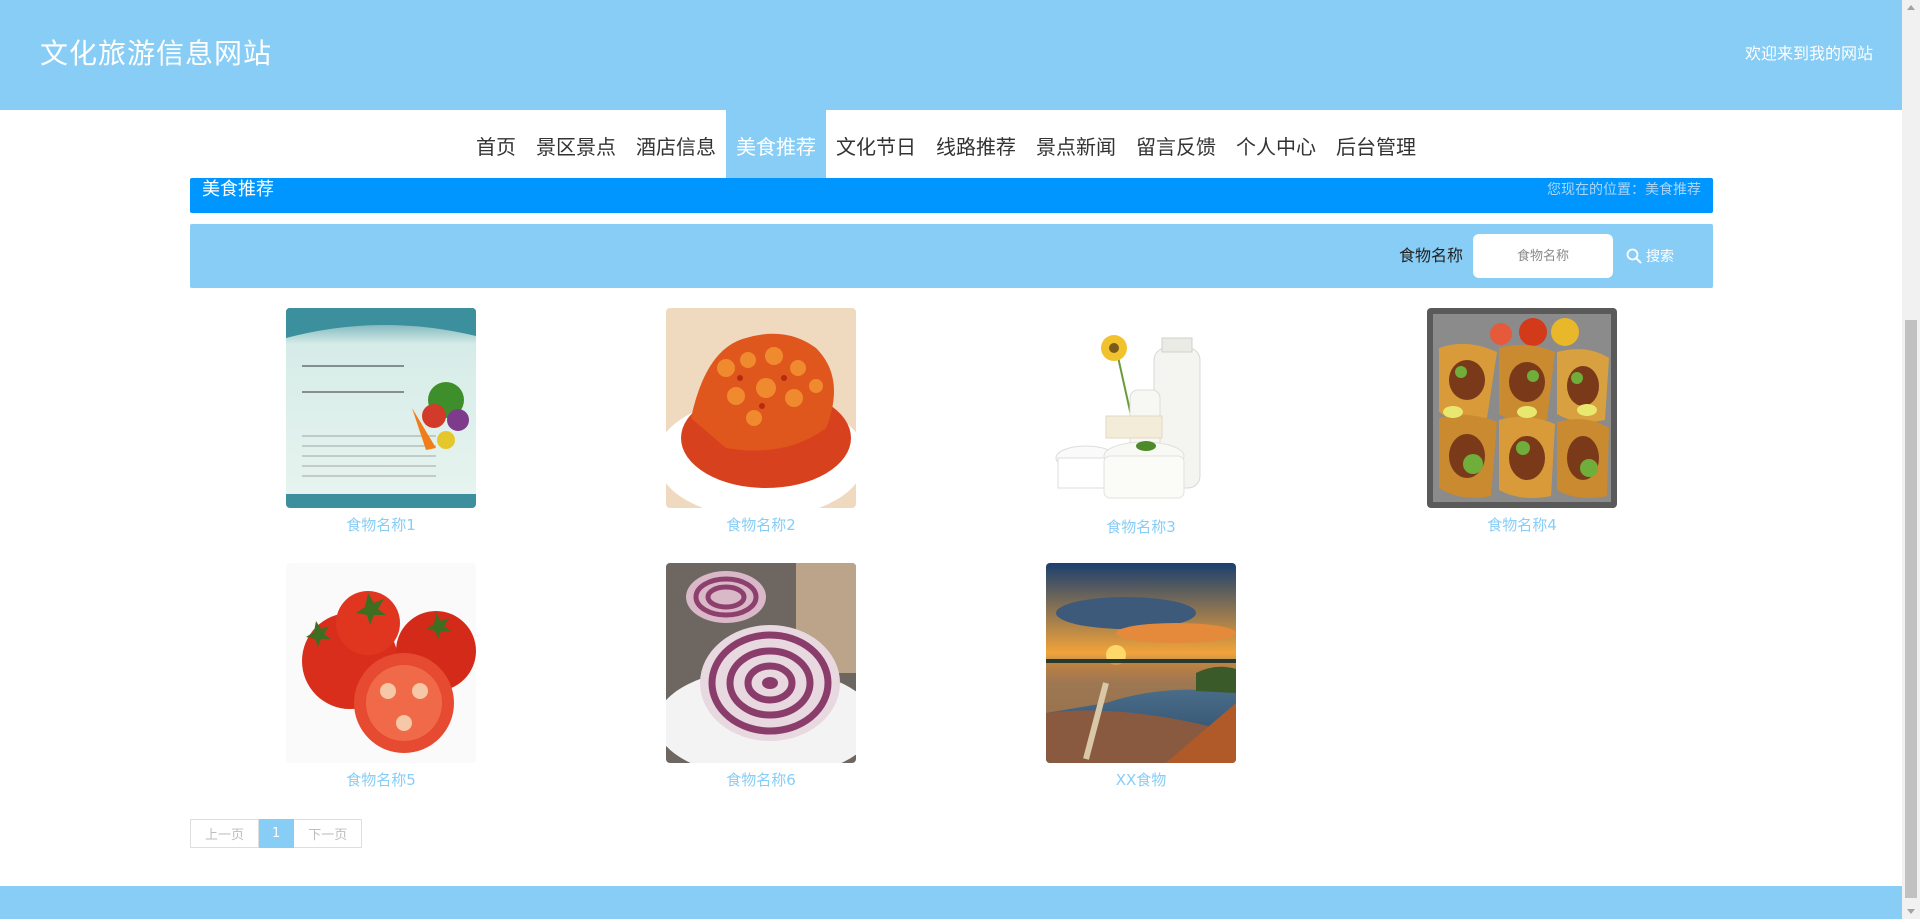 Image resolution: width=1920 pixels, height=919 pixels. Describe the element at coordinates (1911, 609) in the screenshot. I see `scroll-thumb` at that location.